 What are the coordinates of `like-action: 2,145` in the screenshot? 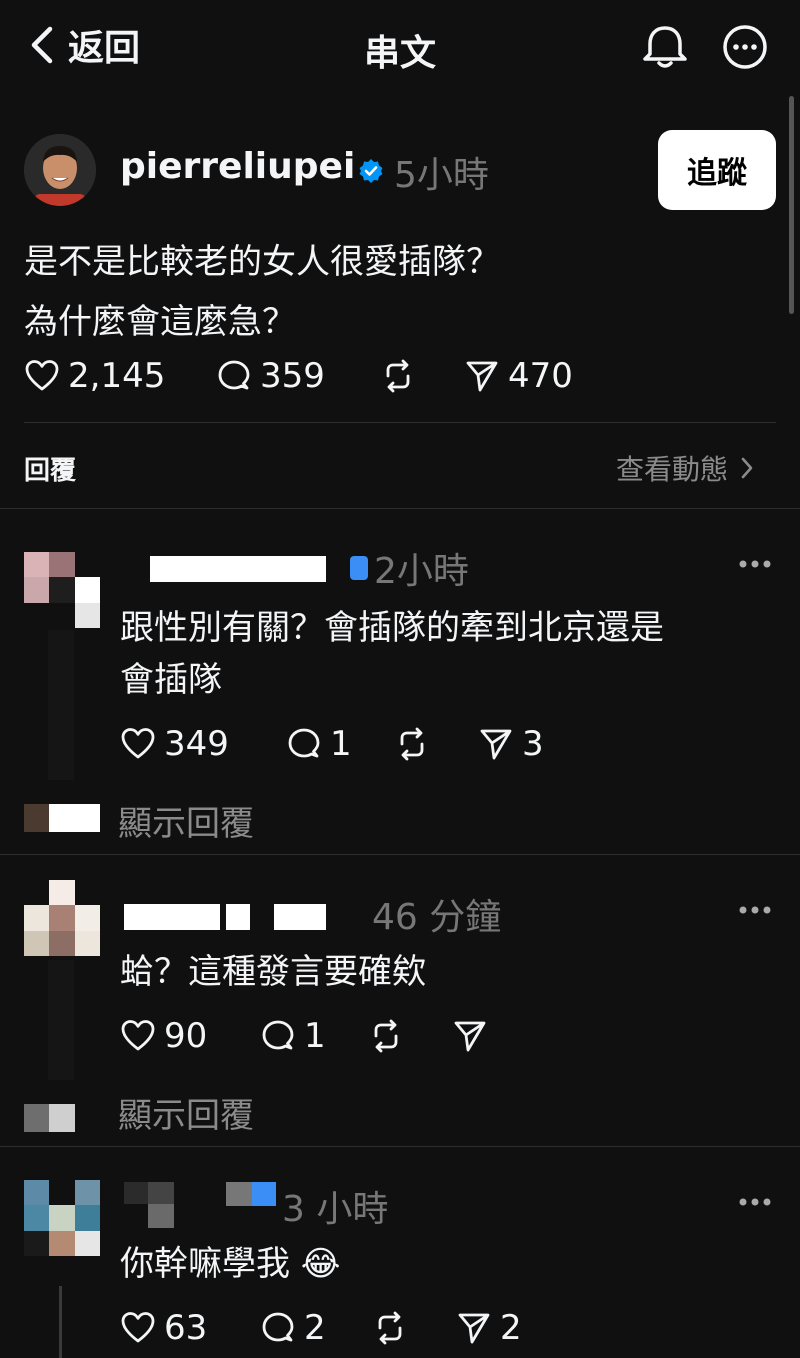 It's located at (120, 376).